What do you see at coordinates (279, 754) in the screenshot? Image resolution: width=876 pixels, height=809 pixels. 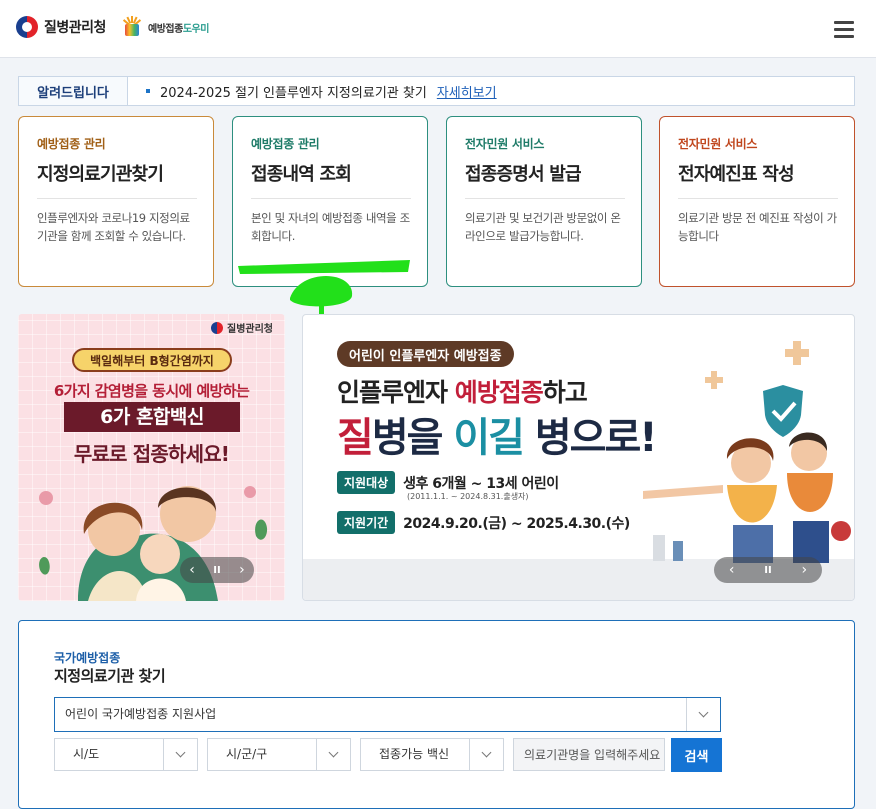 I see `sigungu-select: 시/군/구` at bounding box center [279, 754].